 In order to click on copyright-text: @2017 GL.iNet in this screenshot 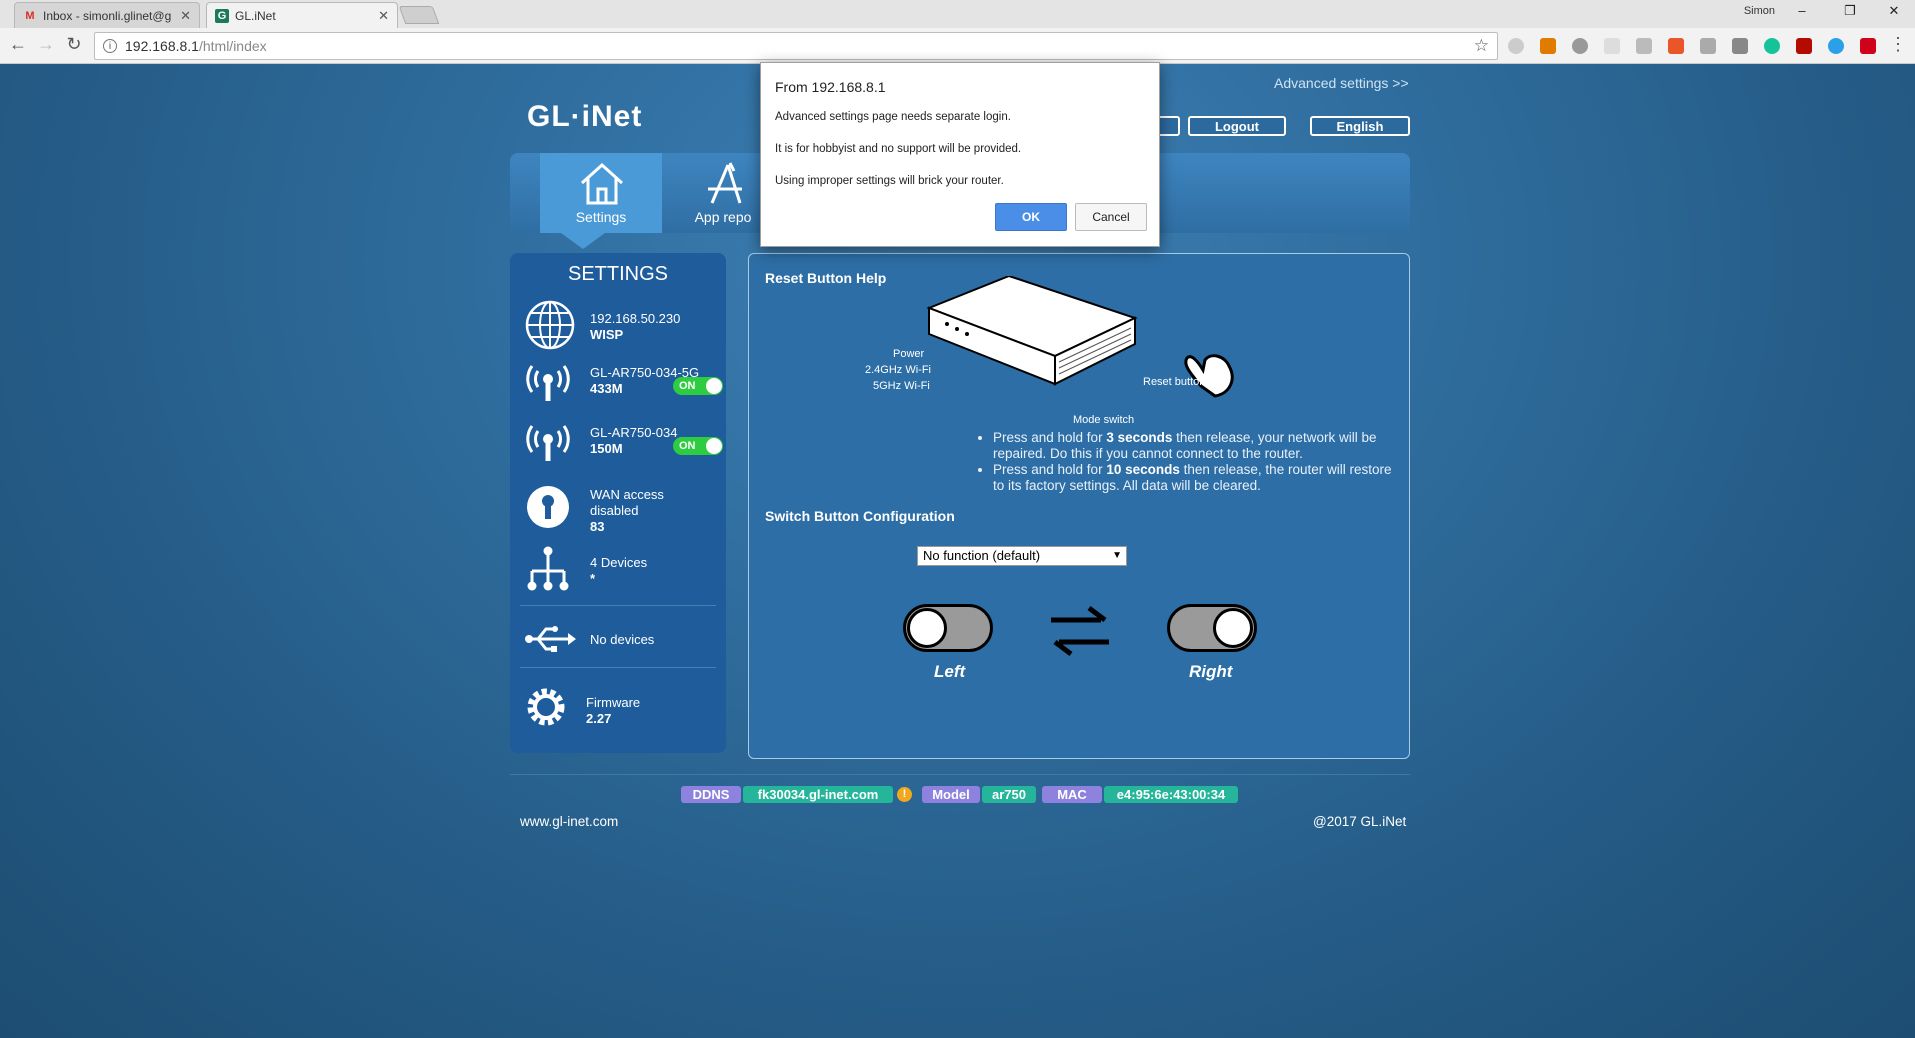, I will do `click(1360, 821)`.